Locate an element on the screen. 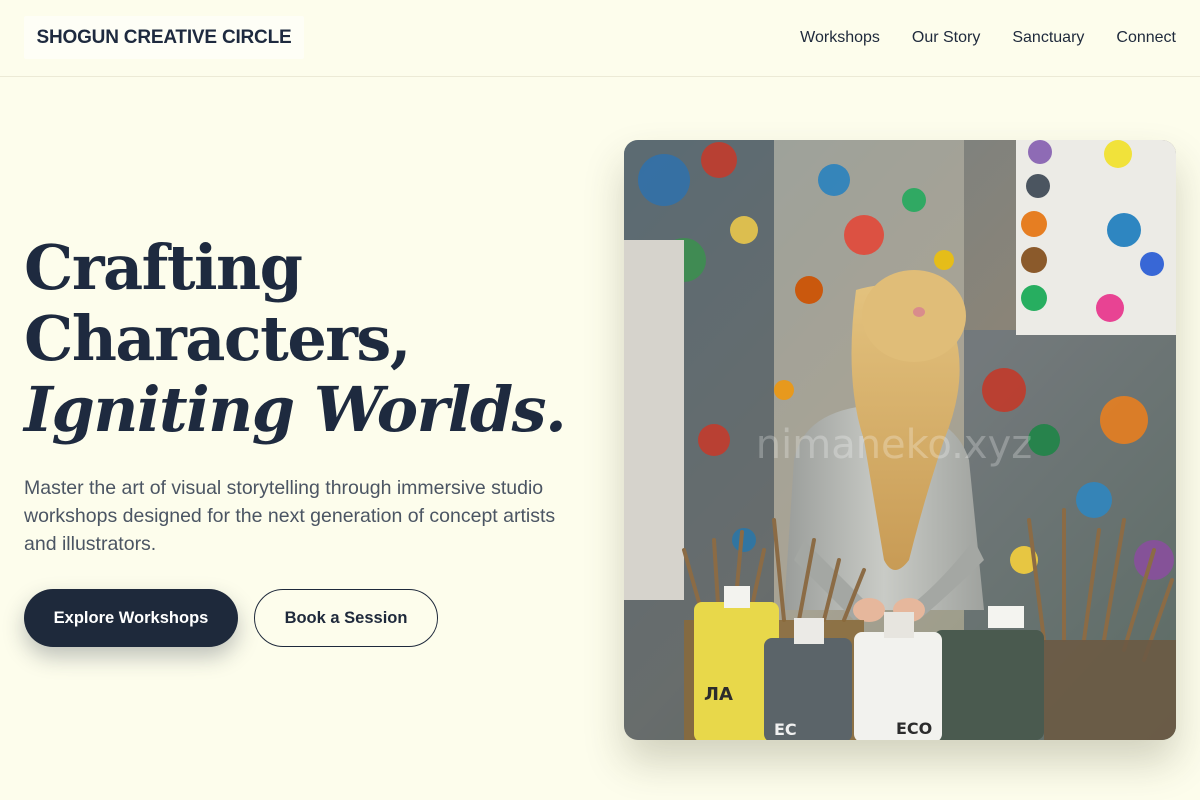 Image resolution: width=1200 pixels, height=800 pixels. image-watermark: nimaneko.xyz is located at coordinates (894, 445).